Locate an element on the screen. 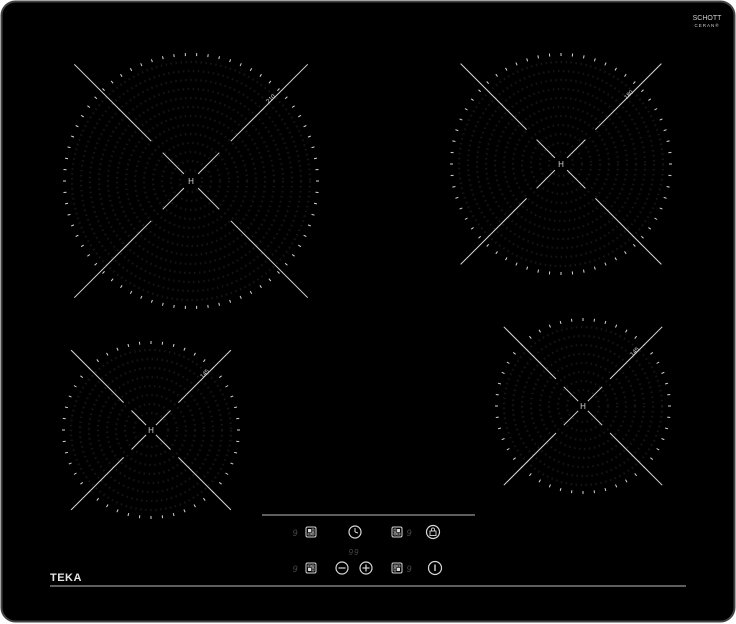  timer-display: 99 is located at coordinates (354, 552).